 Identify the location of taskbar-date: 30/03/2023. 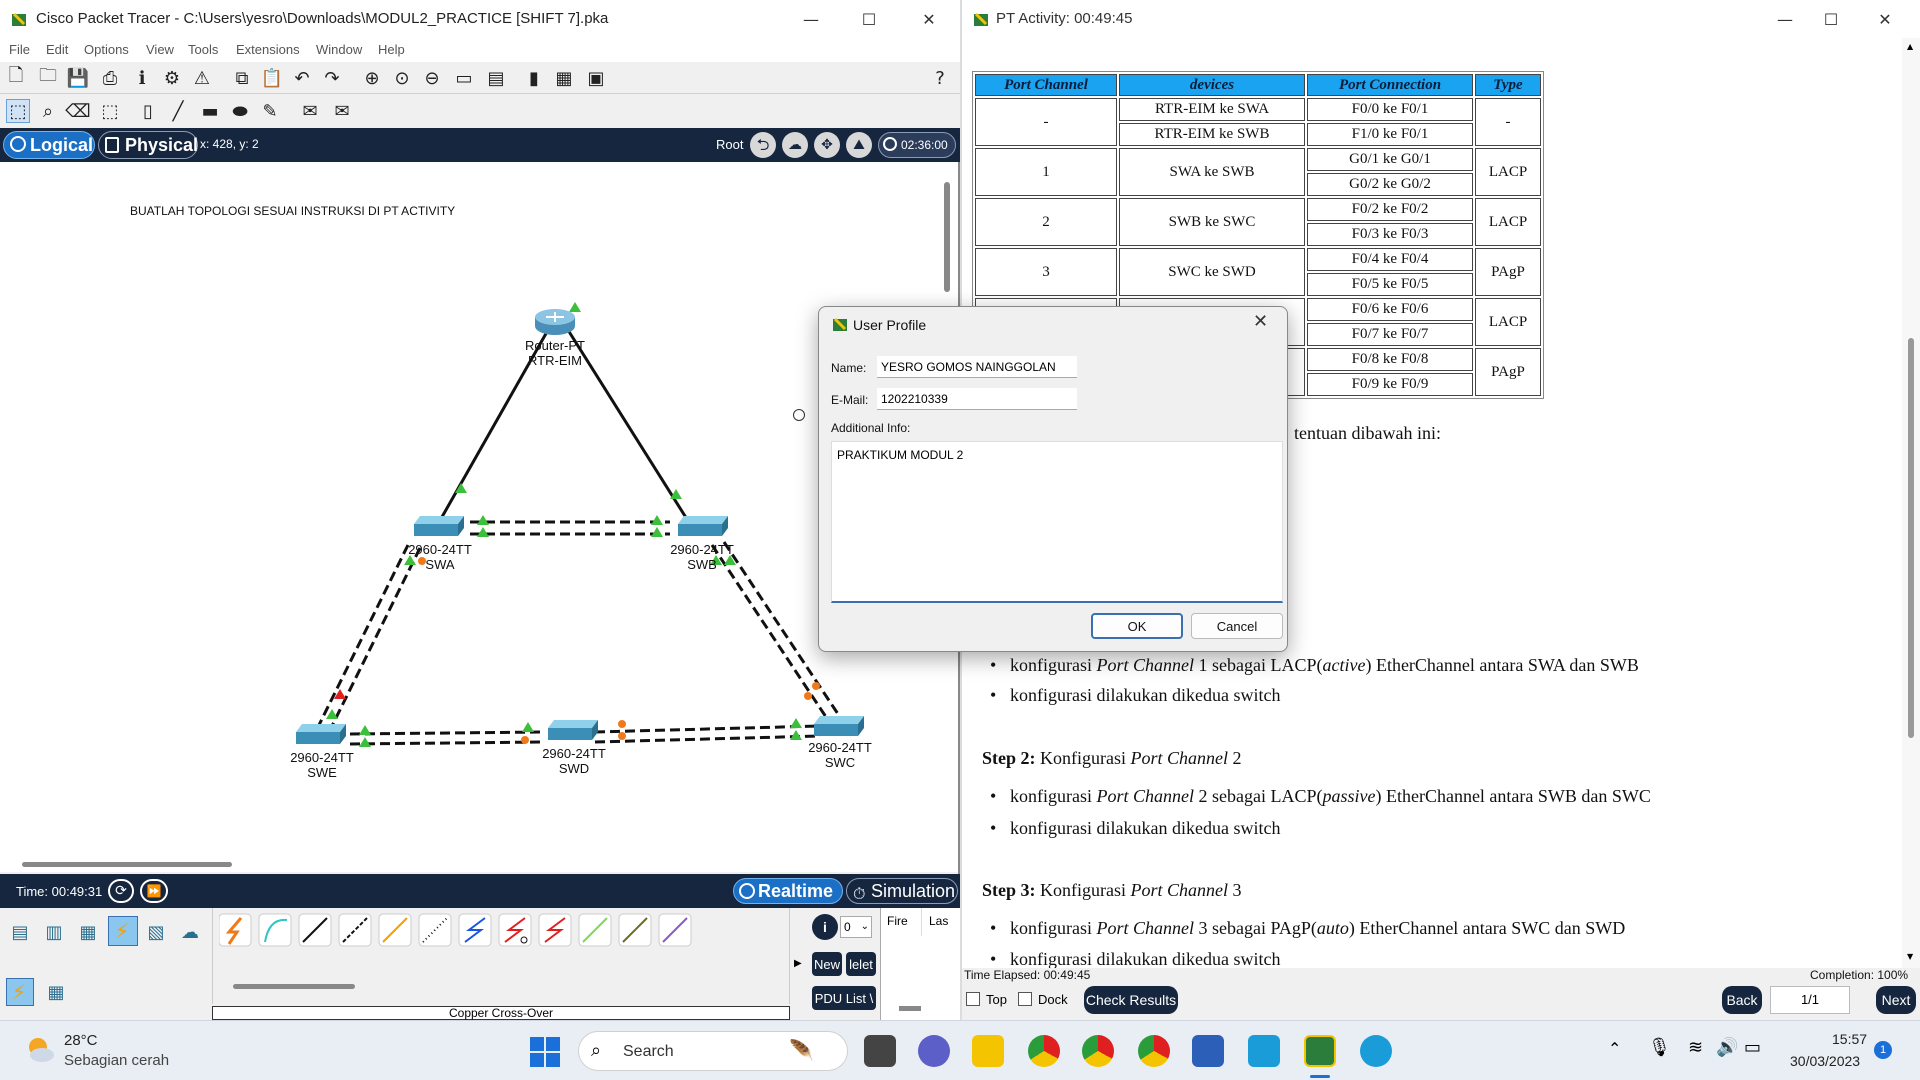
(1825, 1061).